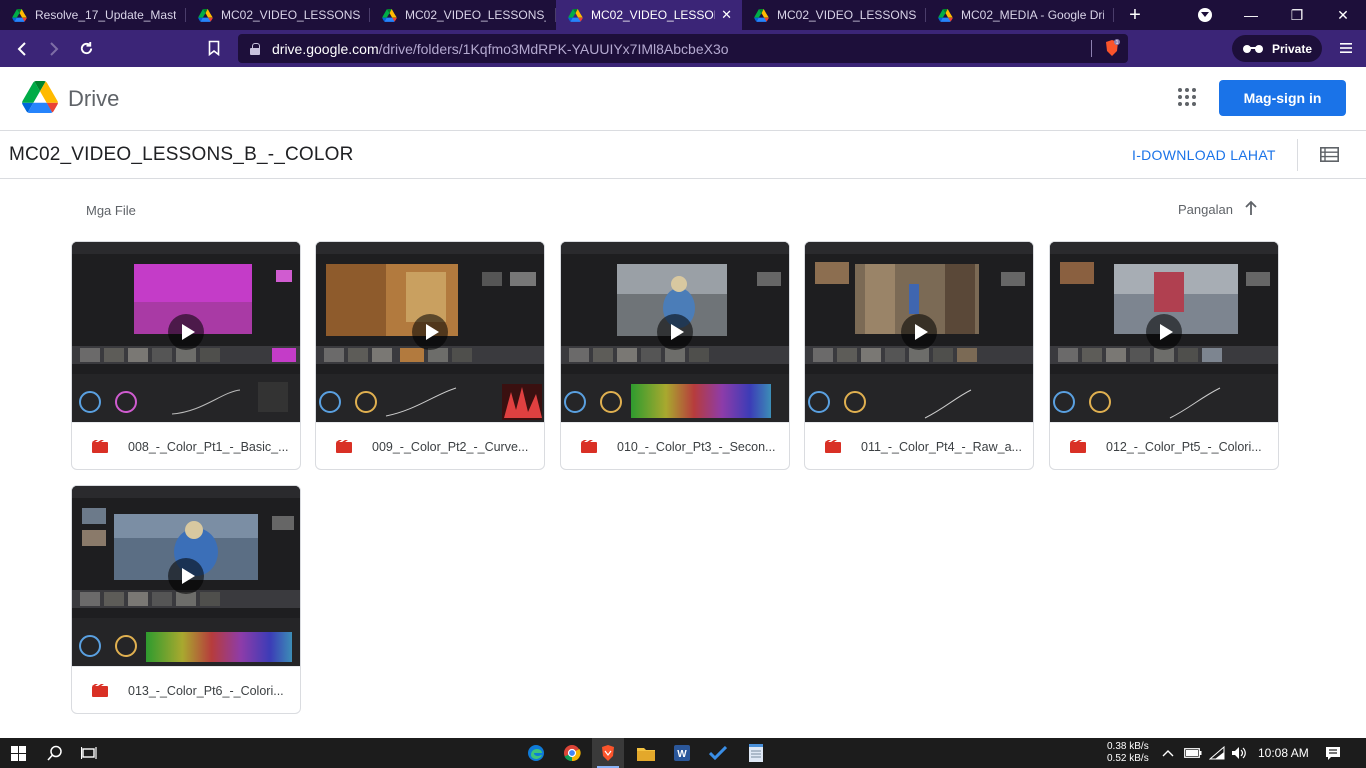 The width and height of the screenshot is (1366, 768). I want to click on windows-taskbar: W 0.38 kB/s 0.52 kB/s 10:08 AM, so click(683, 753).